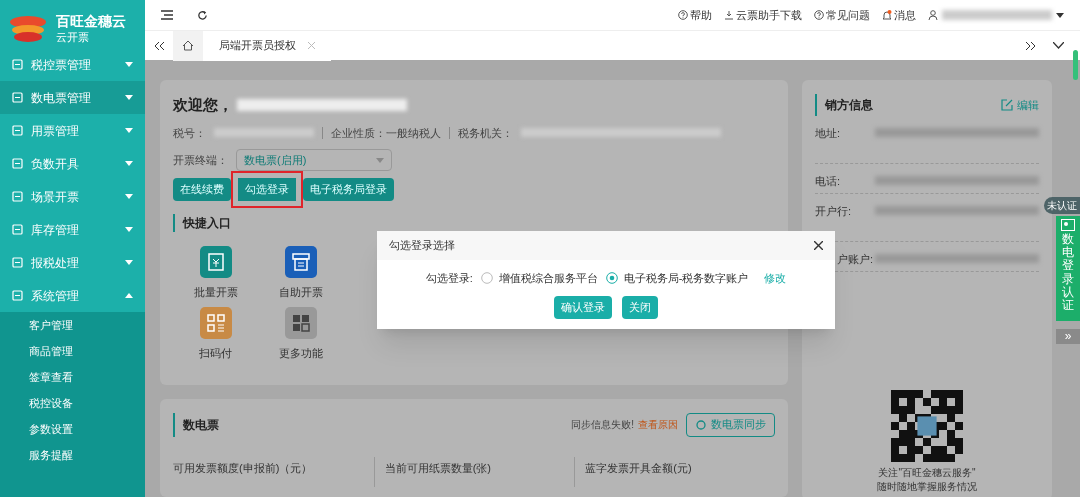 The width and height of the screenshot is (1080, 497). I want to click on home-tab, so click(188, 45).